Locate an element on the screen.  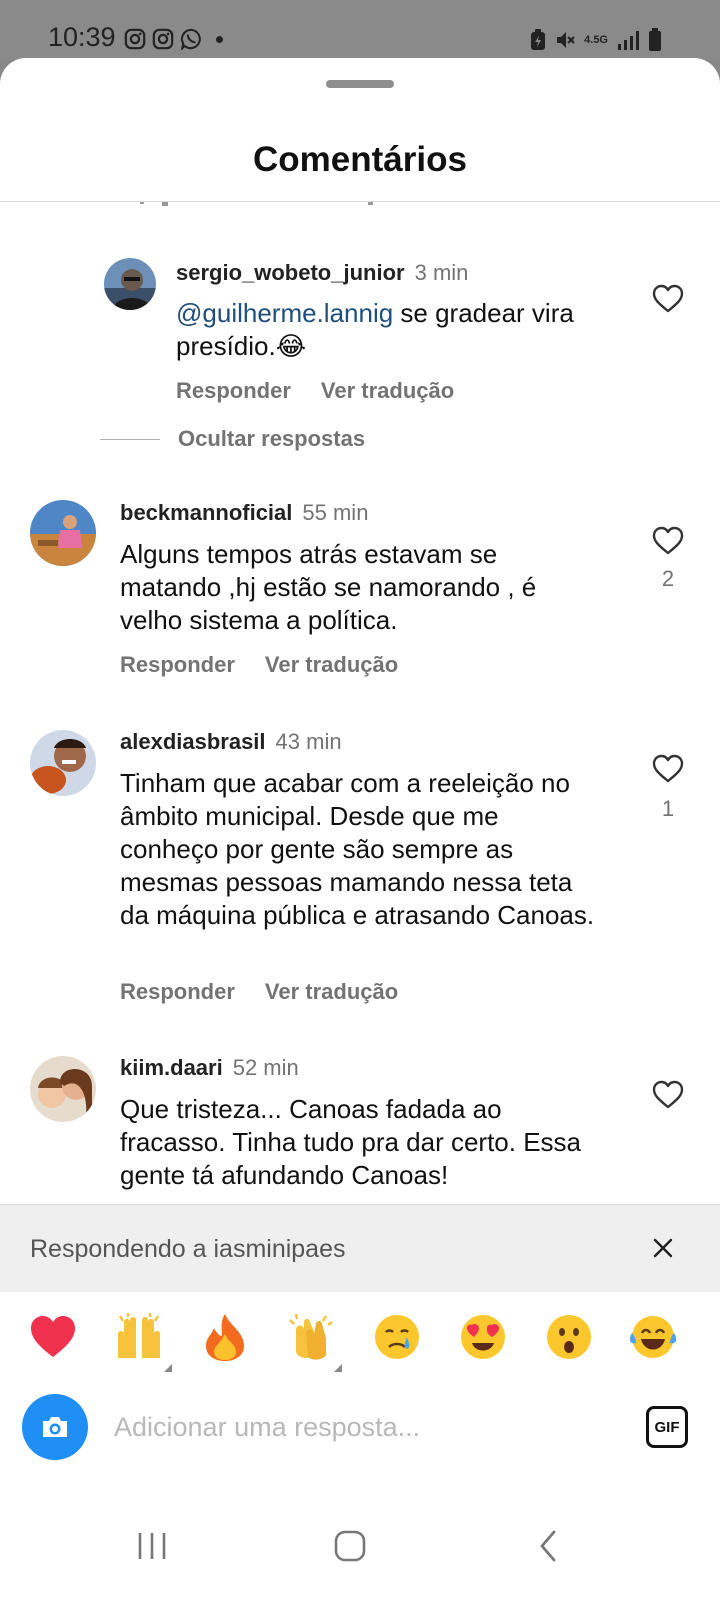
sheet-drag-handle is located at coordinates (360, 84).